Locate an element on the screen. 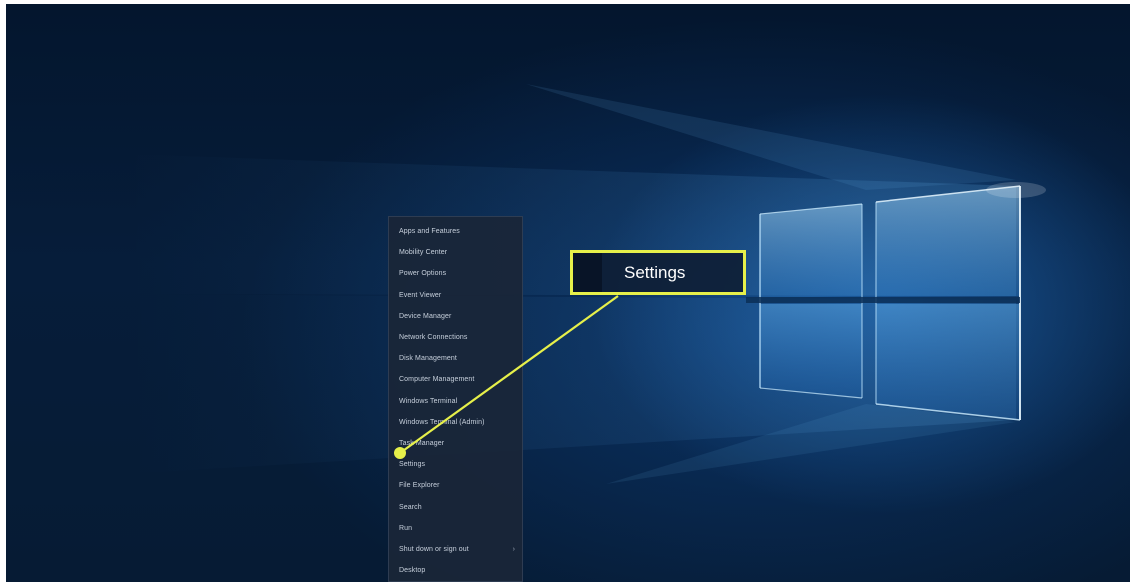 The width and height of the screenshot is (1135, 586). menu-item-search: Search is located at coordinates (455, 506).